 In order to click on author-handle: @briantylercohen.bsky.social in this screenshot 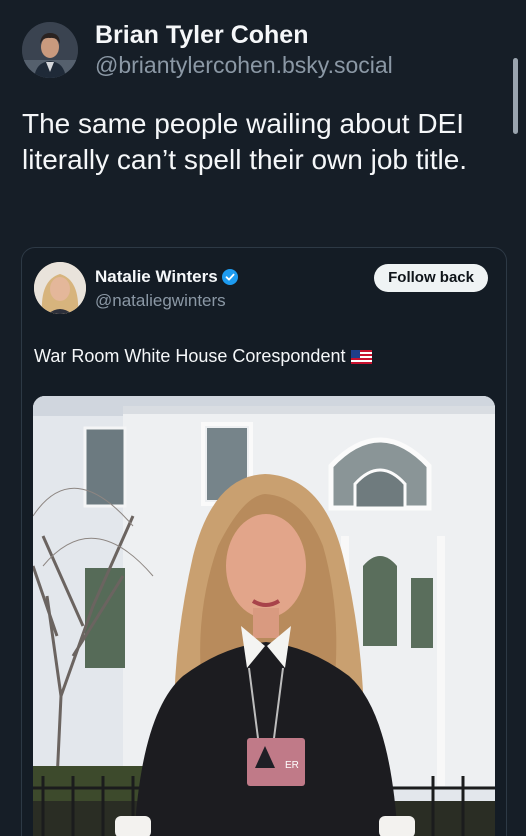, I will do `click(244, 65)`.